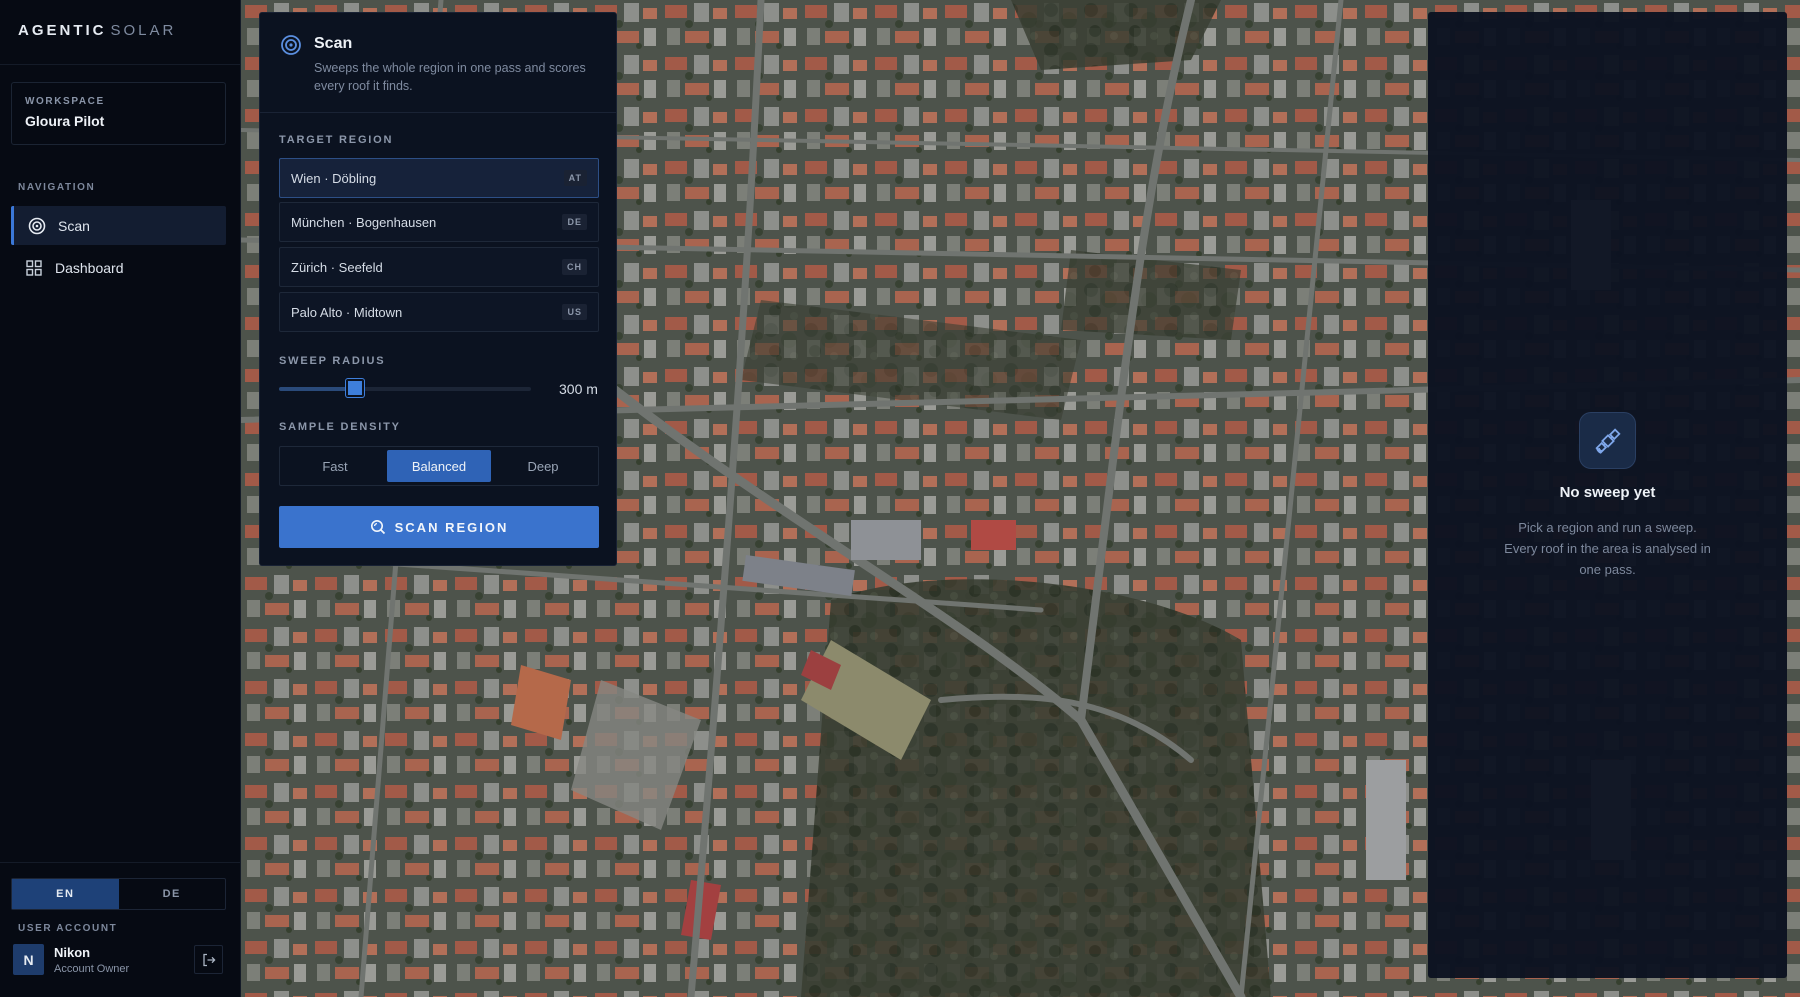  What do you see at coordinates (378, 527) in the screenshot?
I see `scan-search-icon` at bounding box center [378, 527].